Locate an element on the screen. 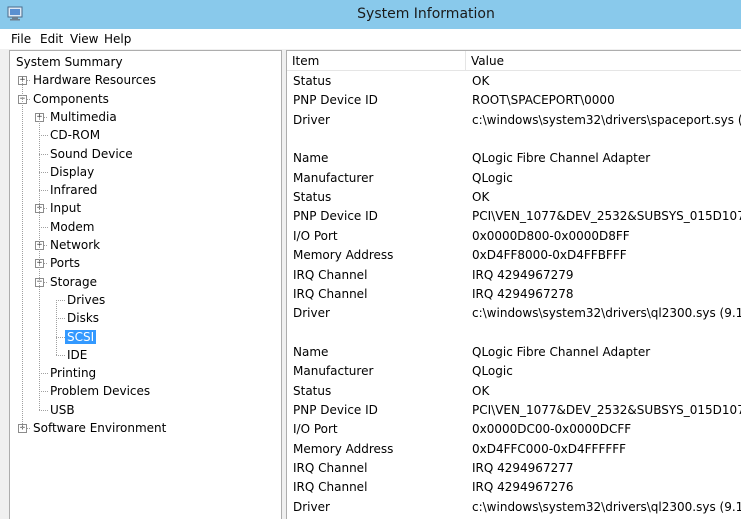 This screenshot has height=519, width=741. tree-item-label: Input is located at coordinates (66, 208).